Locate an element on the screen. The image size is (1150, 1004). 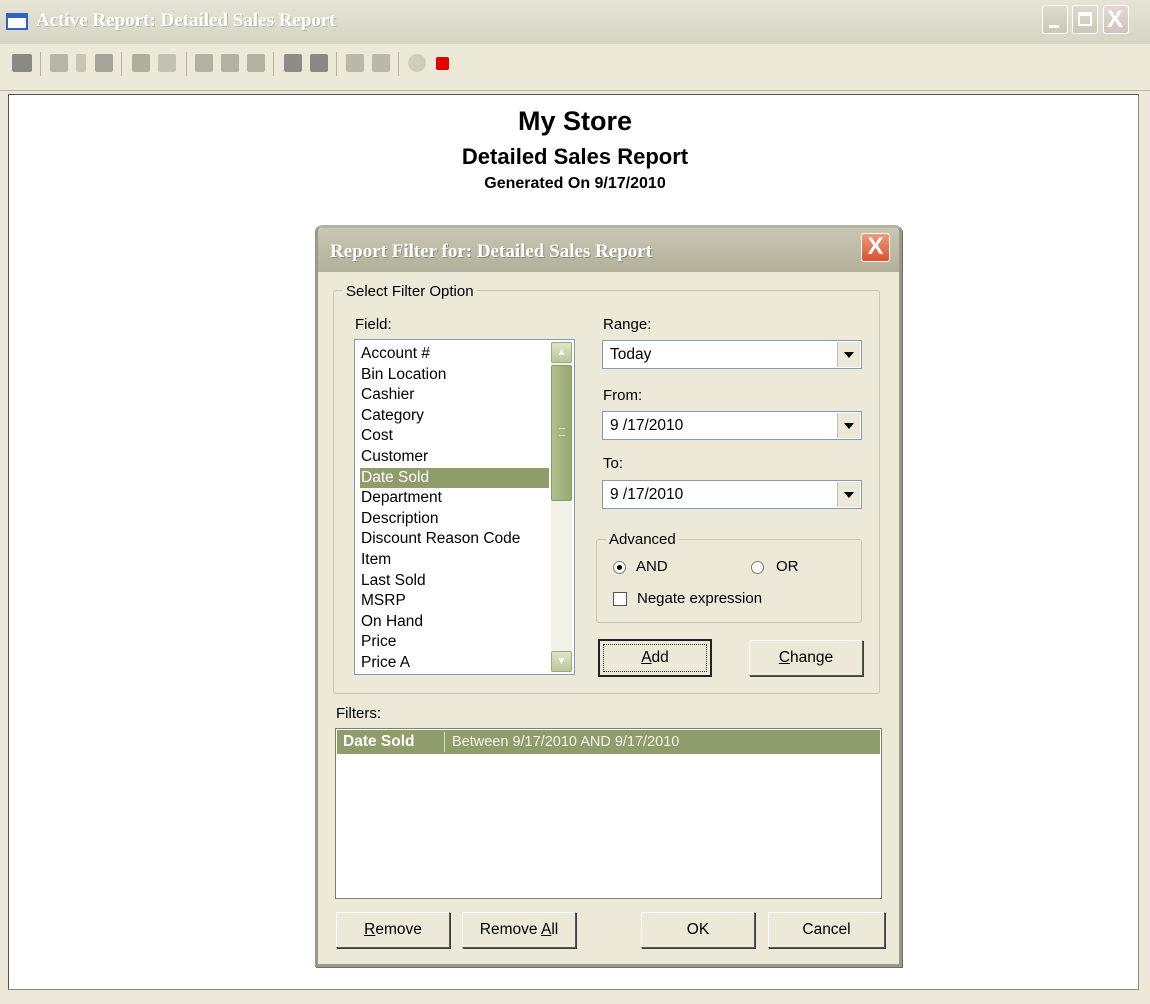
list-item: MSRP is located at coordinates (454, 601).